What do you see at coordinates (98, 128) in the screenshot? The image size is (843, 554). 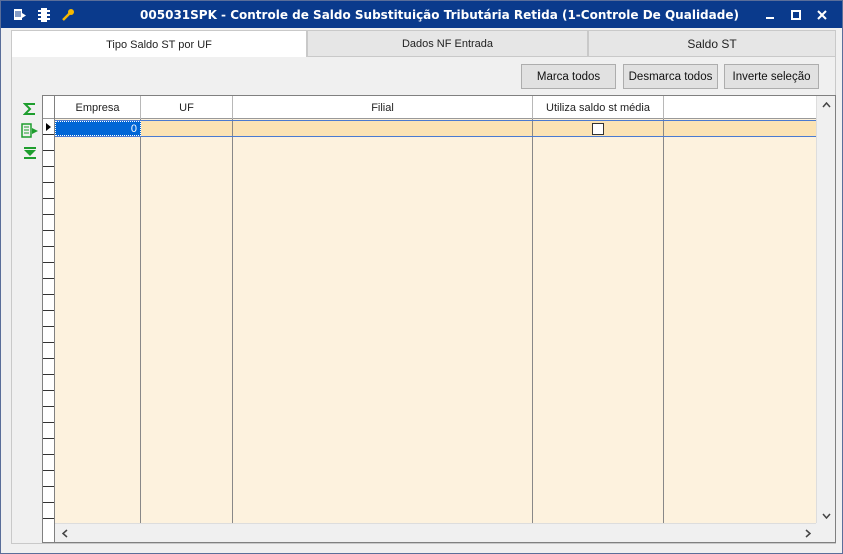 I see `cell-empresa: 0` at bounding box center [98, 128].